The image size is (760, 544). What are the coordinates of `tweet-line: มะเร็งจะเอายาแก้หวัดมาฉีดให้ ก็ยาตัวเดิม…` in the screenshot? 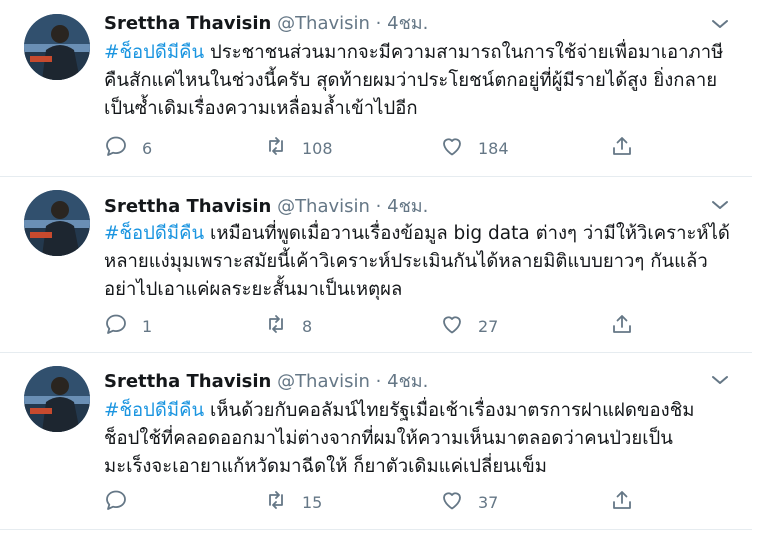 It's located at (325, 466).